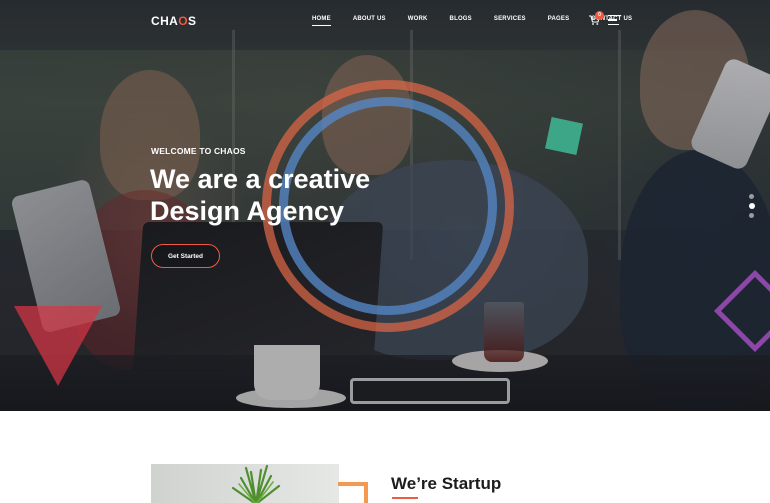 The image size is (770, 503). Describe the element at coordinates (405, 498) in the screenshot. I see `section-title-underline` at that location.